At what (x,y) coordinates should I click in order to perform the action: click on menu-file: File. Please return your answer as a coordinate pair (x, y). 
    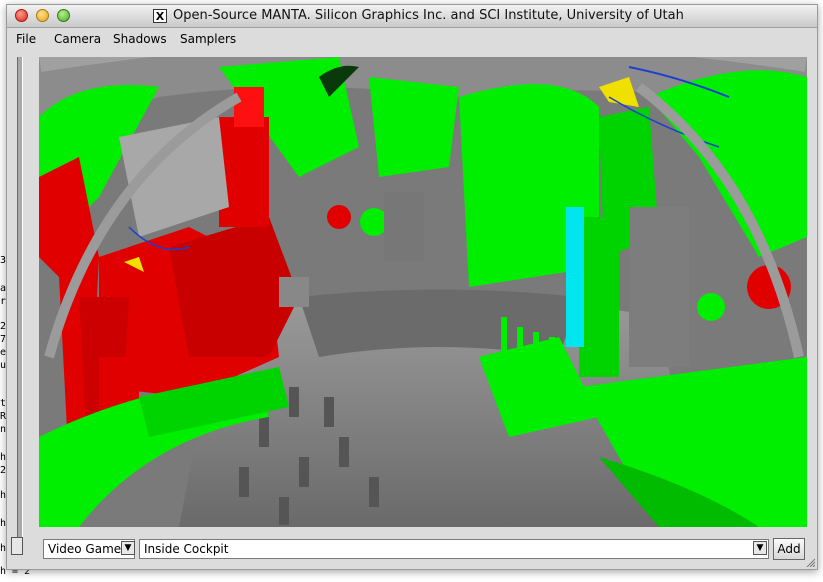
    Looking at the image, I should click on (26, 39).